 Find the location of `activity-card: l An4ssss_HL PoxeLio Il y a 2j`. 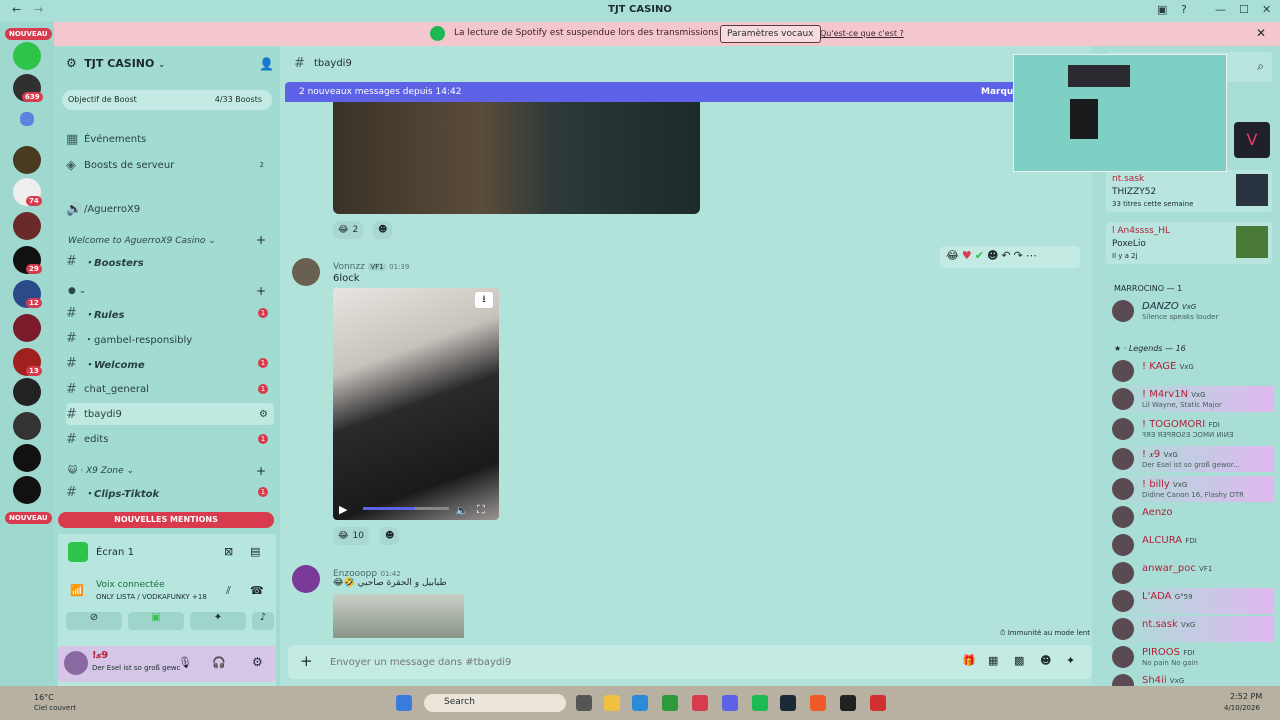

activity-card: l An4ssss_HL PoxeLio Il y a 2j is located at coordinates (1189, 243).